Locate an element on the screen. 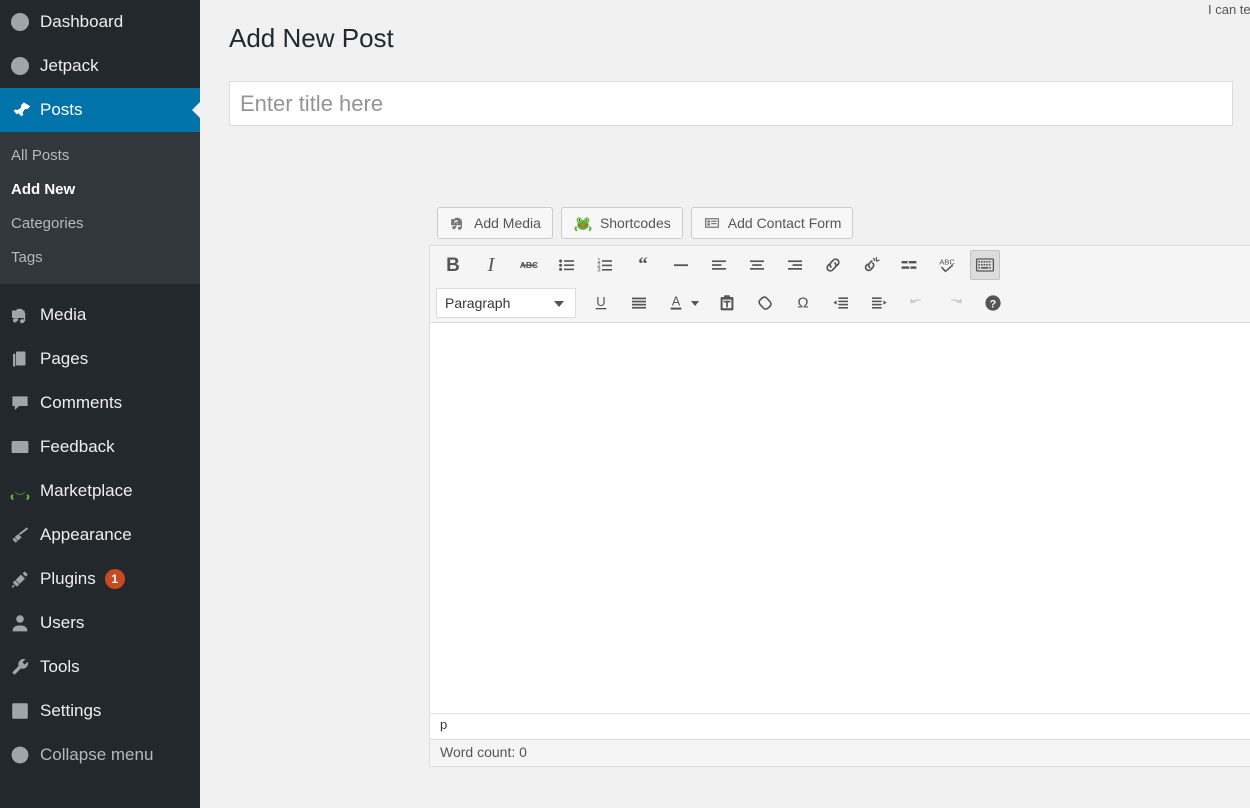  contact-form-icon is located at coordinates (712, 223).